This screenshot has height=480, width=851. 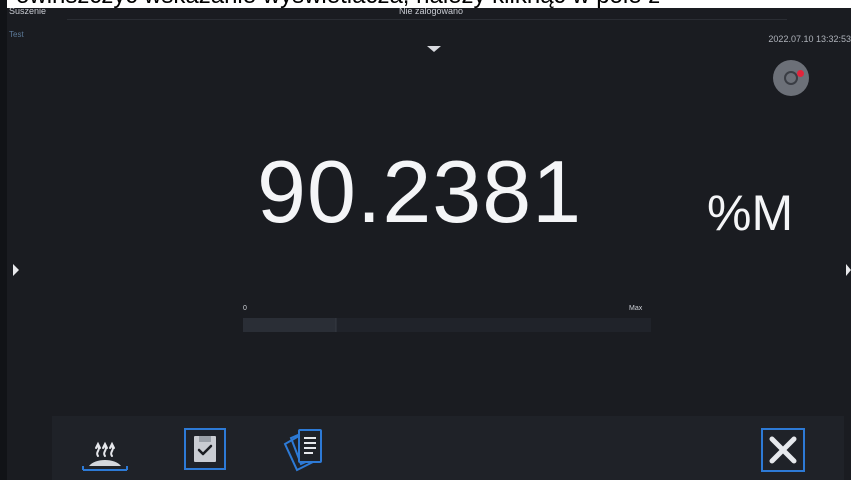 I want to click on left-edge, so click(x=3, y=240).